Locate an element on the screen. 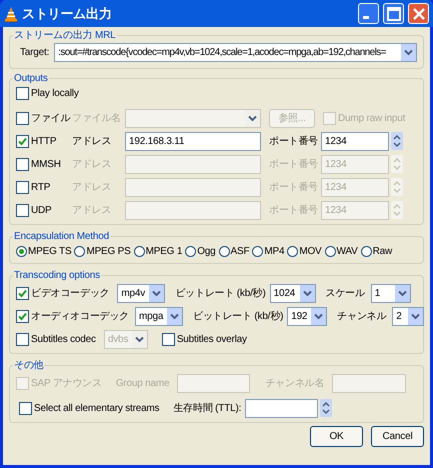  target-label: Target: is located at coordinates (35, 53).